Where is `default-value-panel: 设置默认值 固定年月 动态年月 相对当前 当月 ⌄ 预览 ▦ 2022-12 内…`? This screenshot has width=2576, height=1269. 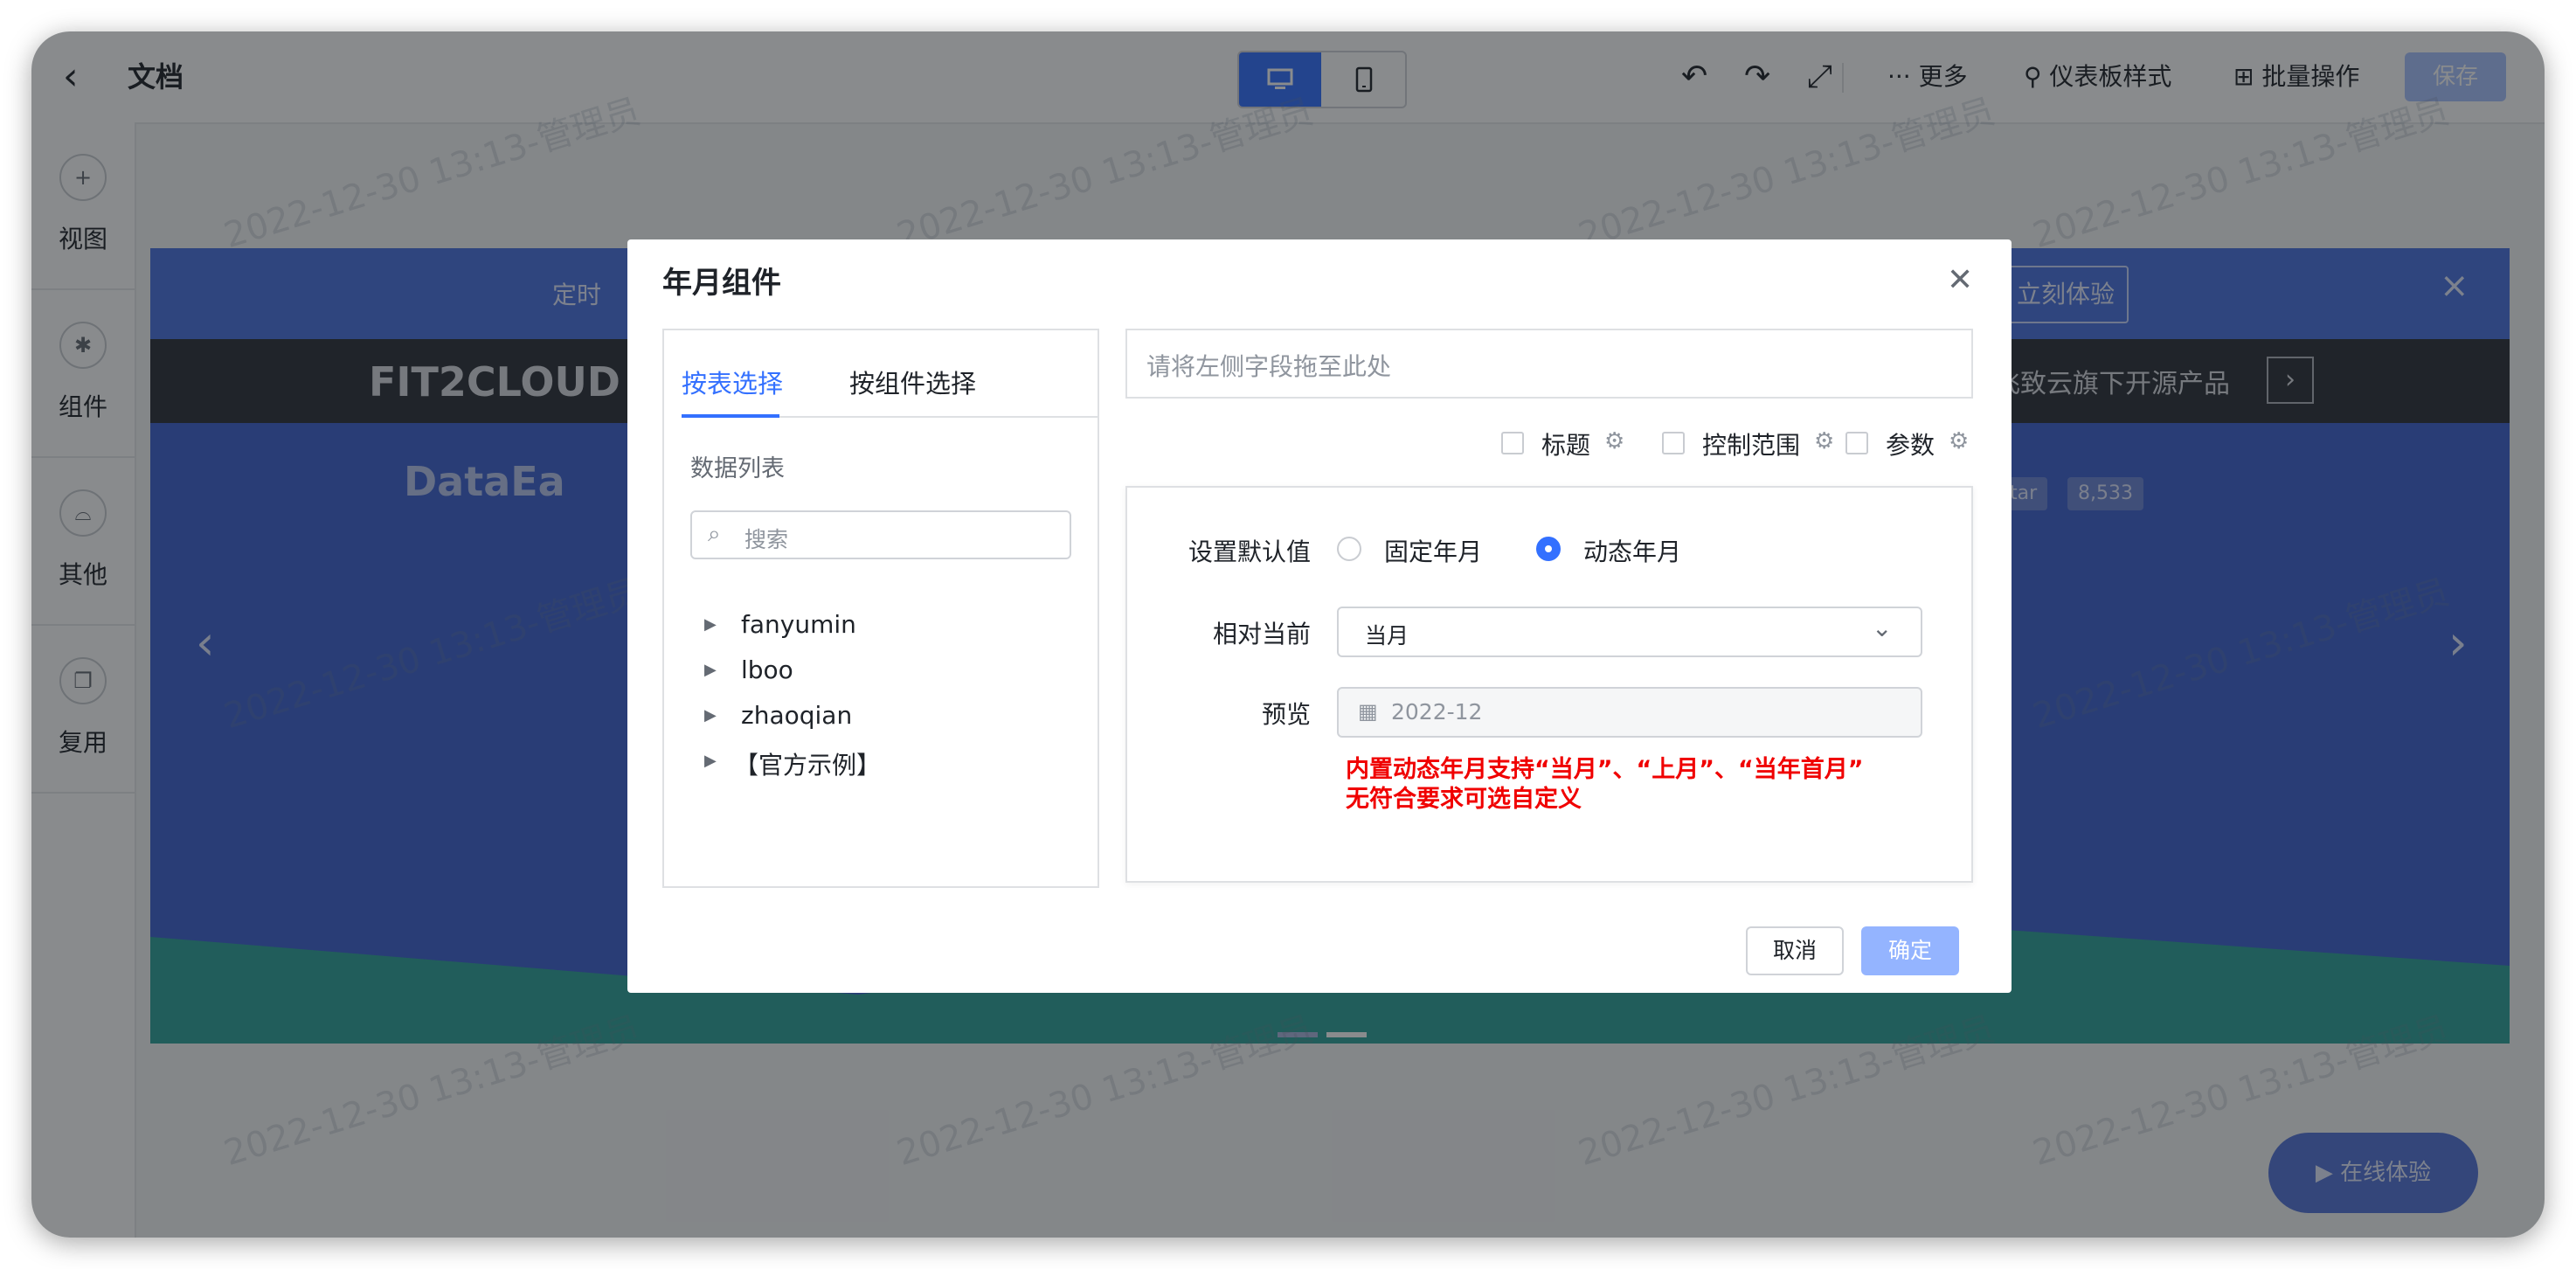
default-value-panel: 设置默认值 固定年月 动态年月 相对当前 当月 ⌄ 预览 ▦ 2022-12 内… is located at coordinates (1549, 685).